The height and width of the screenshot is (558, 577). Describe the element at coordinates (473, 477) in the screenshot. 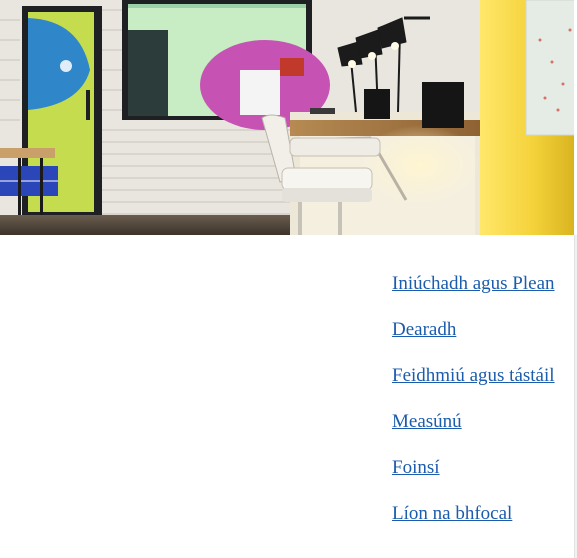

I see `nav-item-sources: Foinsí` at that location.